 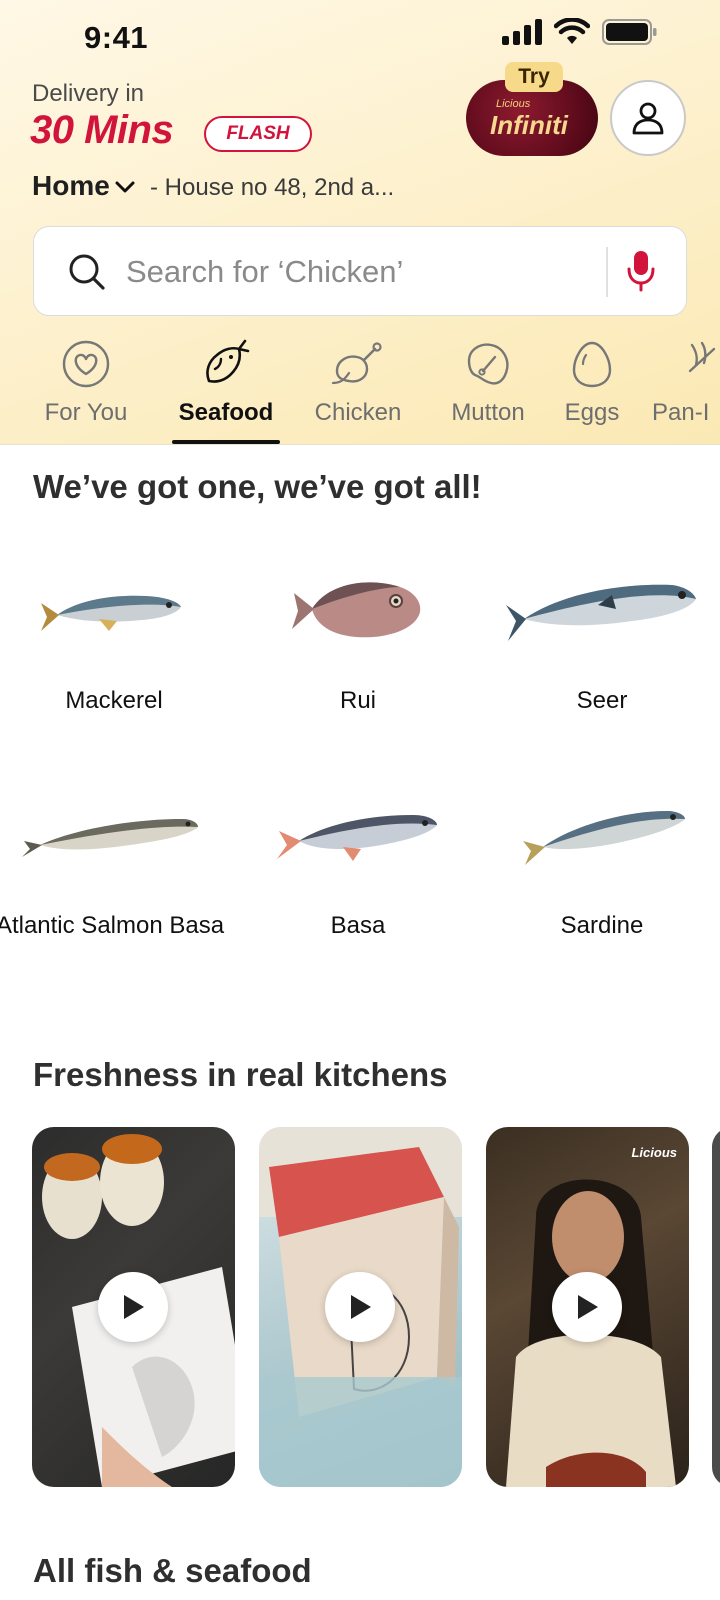 What do you see at coordinates (629, 32) in the screenshot?
I see `battery-icon` at bounding box center [629, 32].